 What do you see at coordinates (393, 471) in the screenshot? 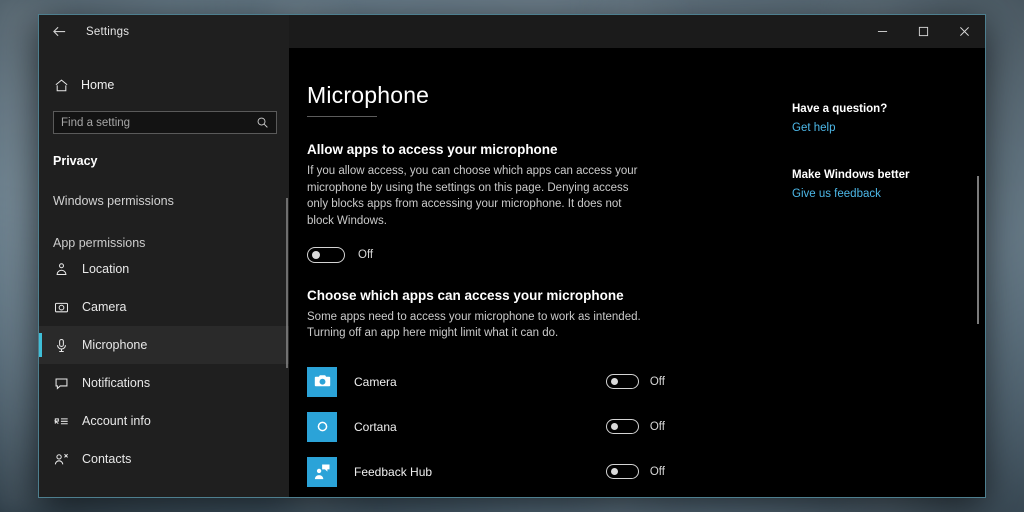
I see `app-name: Feedback Hub` at bounding box center [393, 471].